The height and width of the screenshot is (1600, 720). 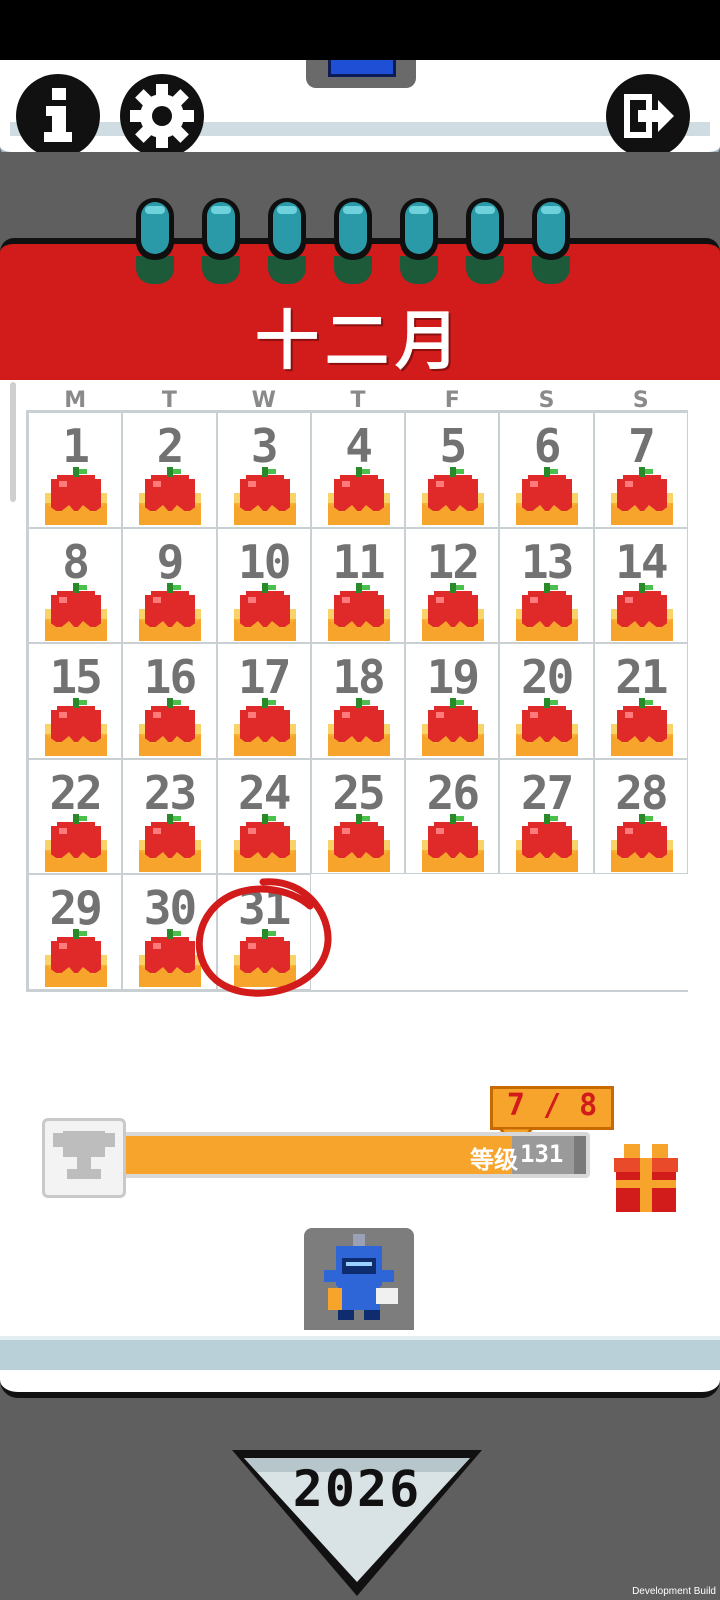 I want to click on day-number: 15, so click(x=75, y=677).